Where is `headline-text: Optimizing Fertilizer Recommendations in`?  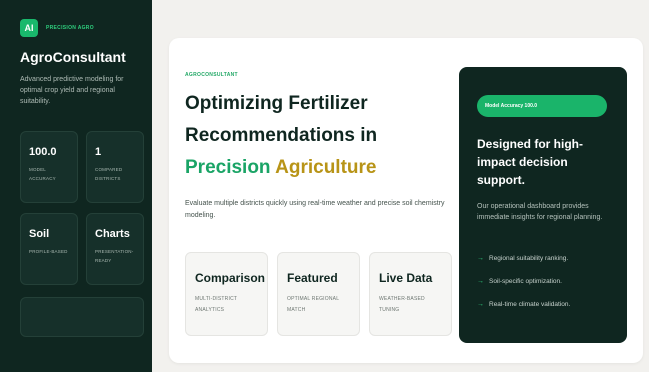 headline-text: Optimizing Fertilizer Recommendations in is located at coordinates (281, 119).